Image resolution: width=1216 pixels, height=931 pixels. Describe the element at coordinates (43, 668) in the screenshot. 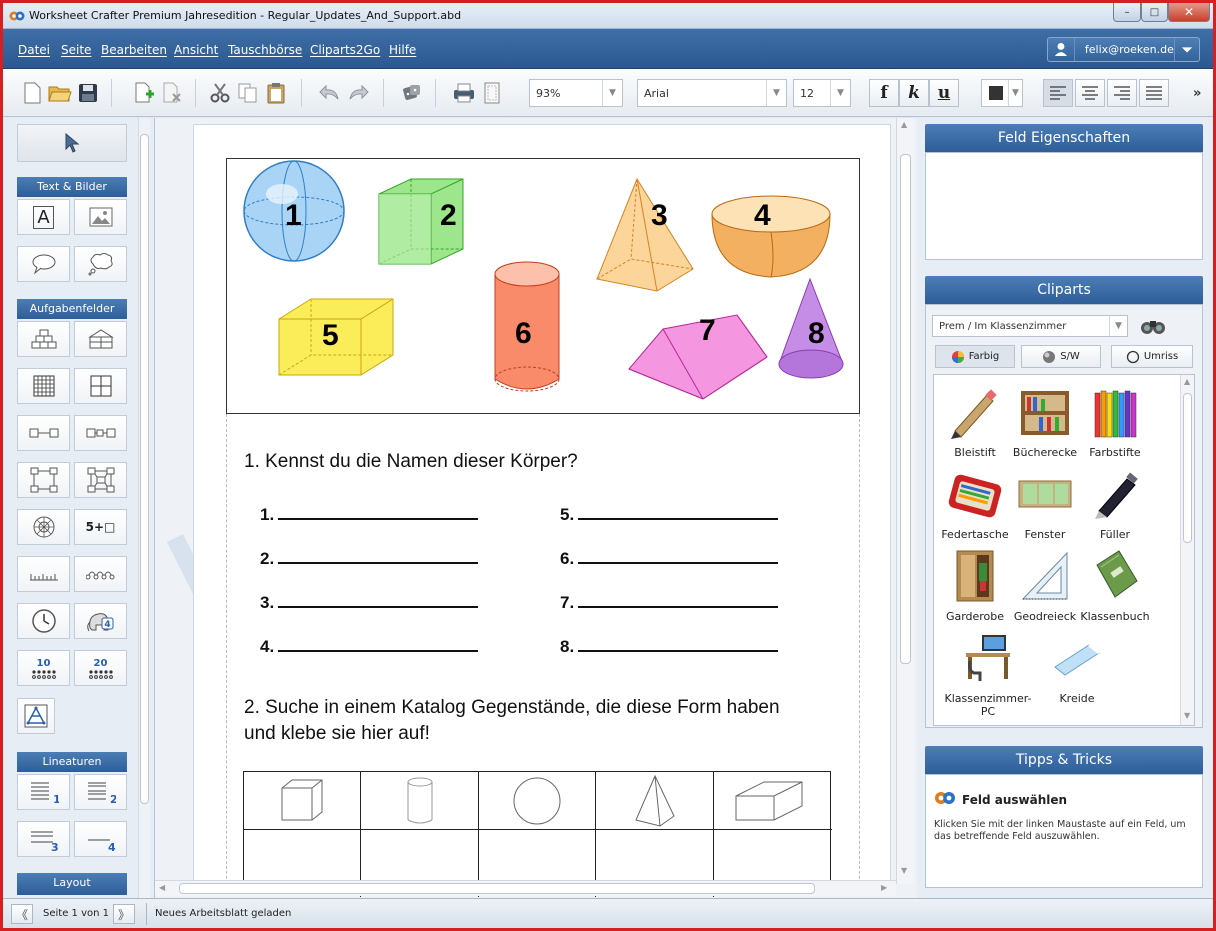

I see `number-field-10-tool-button: 10` at that location.